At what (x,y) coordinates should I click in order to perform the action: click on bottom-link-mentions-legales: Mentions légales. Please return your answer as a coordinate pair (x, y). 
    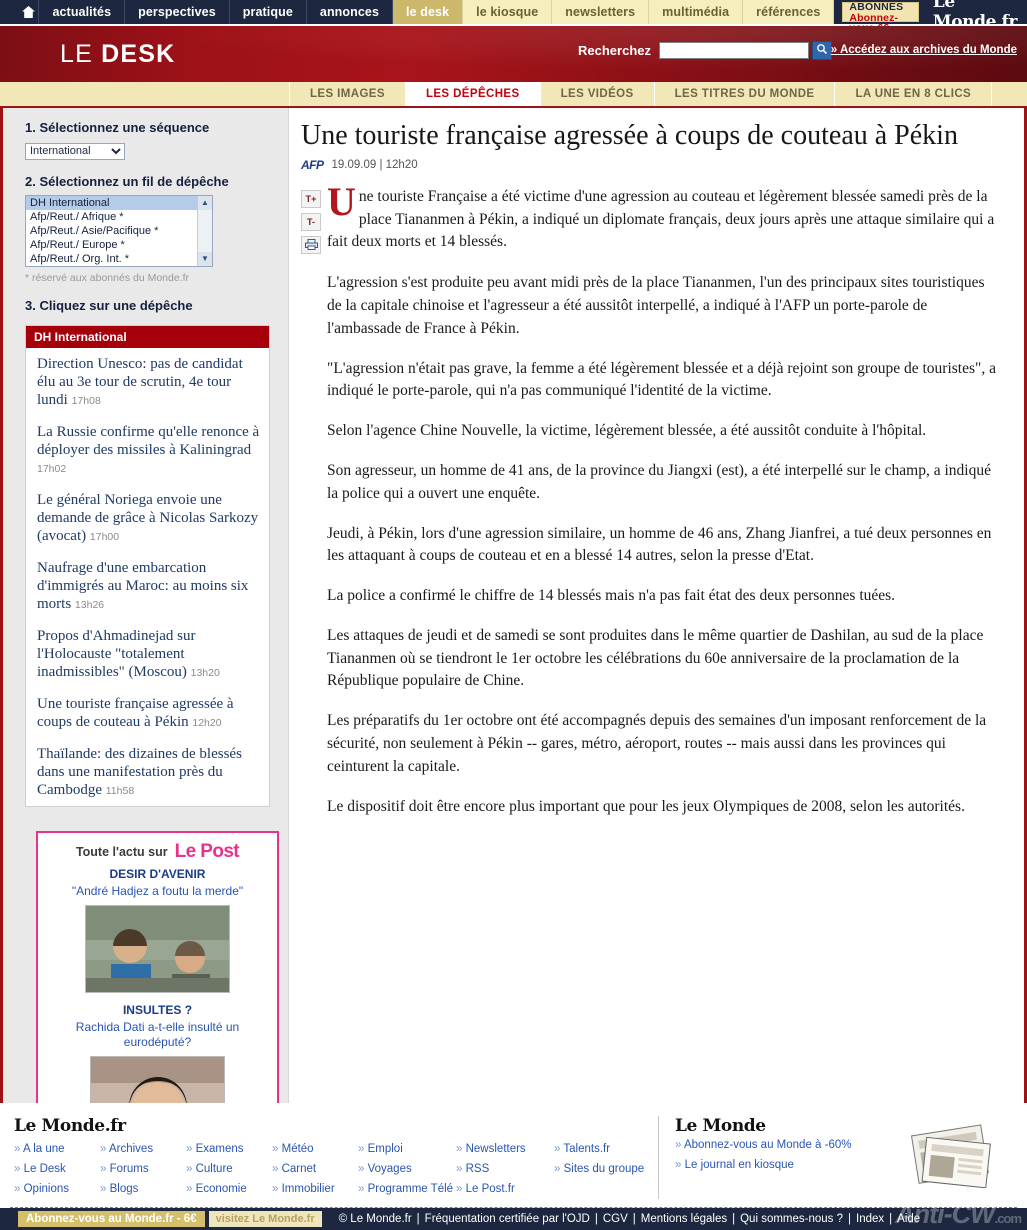
    Looking at the image, I should click on (684, 1219).